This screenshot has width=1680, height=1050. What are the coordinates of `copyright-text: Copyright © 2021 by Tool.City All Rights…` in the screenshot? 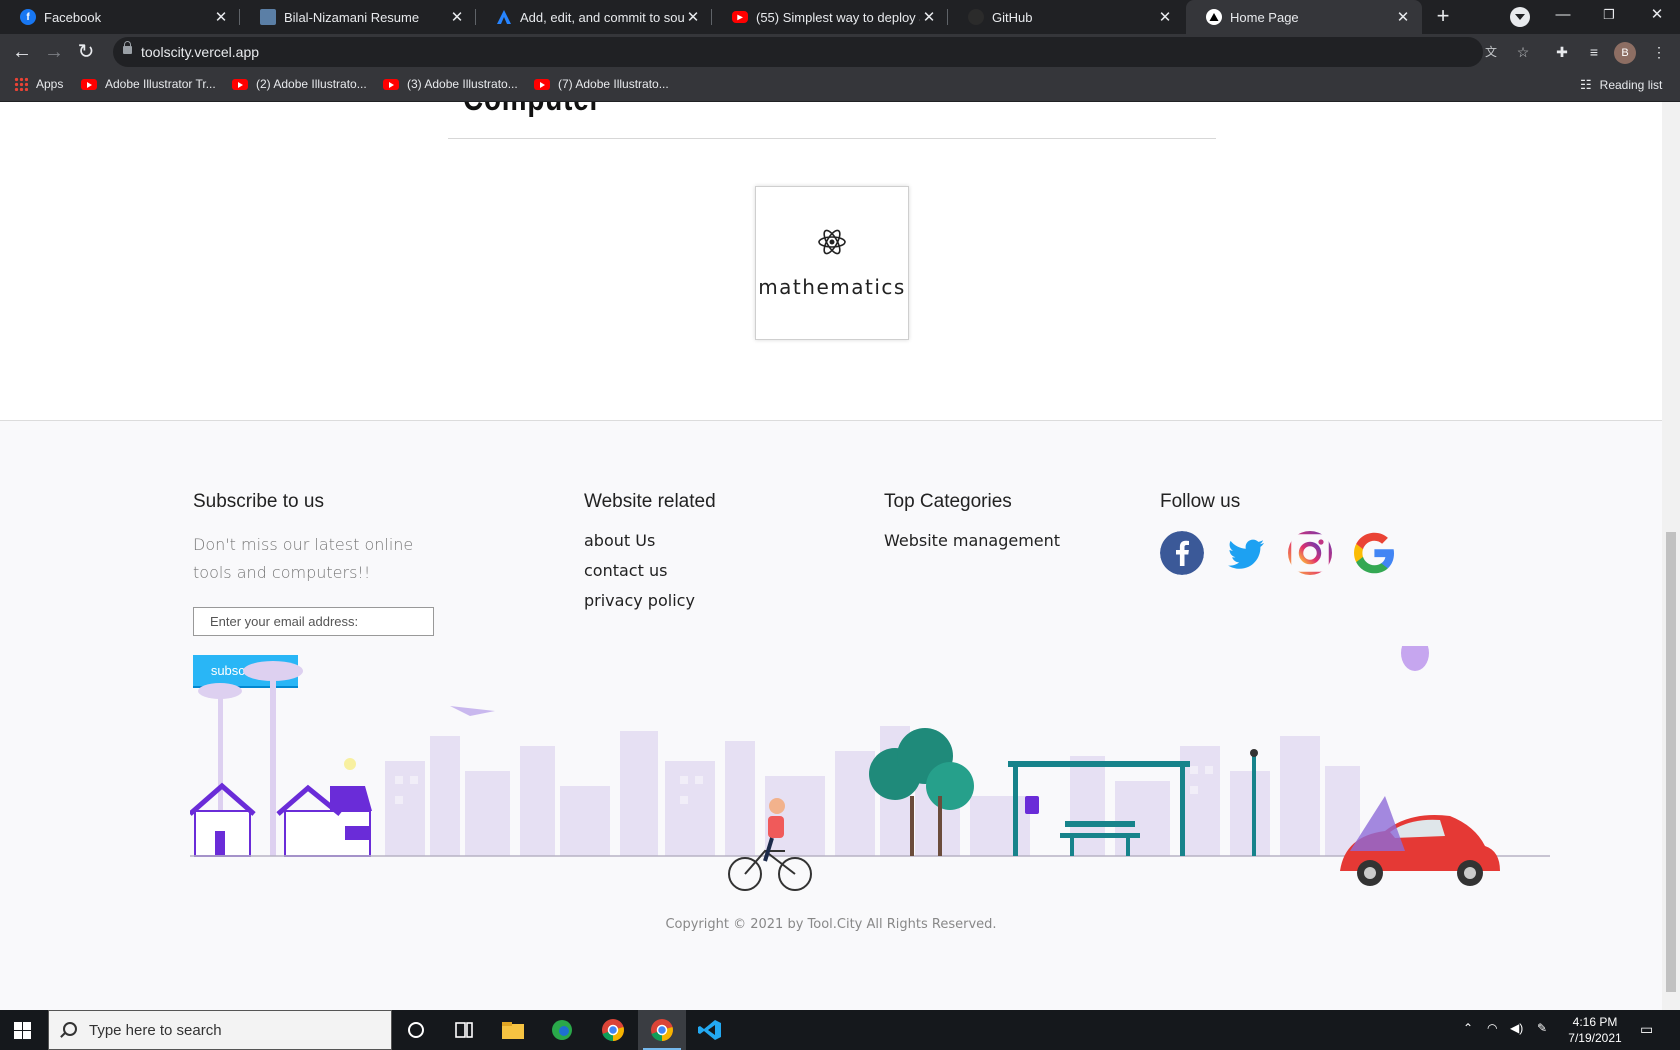 It's located at (831, 924).